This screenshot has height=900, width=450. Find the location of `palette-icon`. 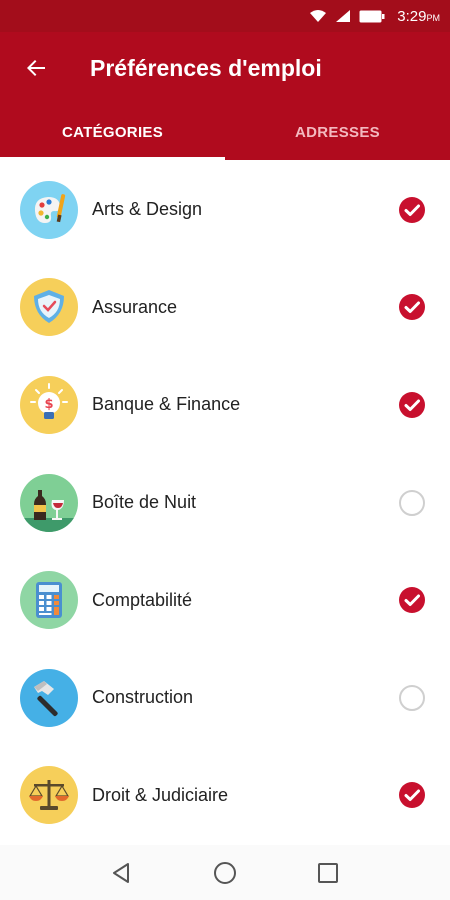

palette-icon is located at coordinates (49, 209).